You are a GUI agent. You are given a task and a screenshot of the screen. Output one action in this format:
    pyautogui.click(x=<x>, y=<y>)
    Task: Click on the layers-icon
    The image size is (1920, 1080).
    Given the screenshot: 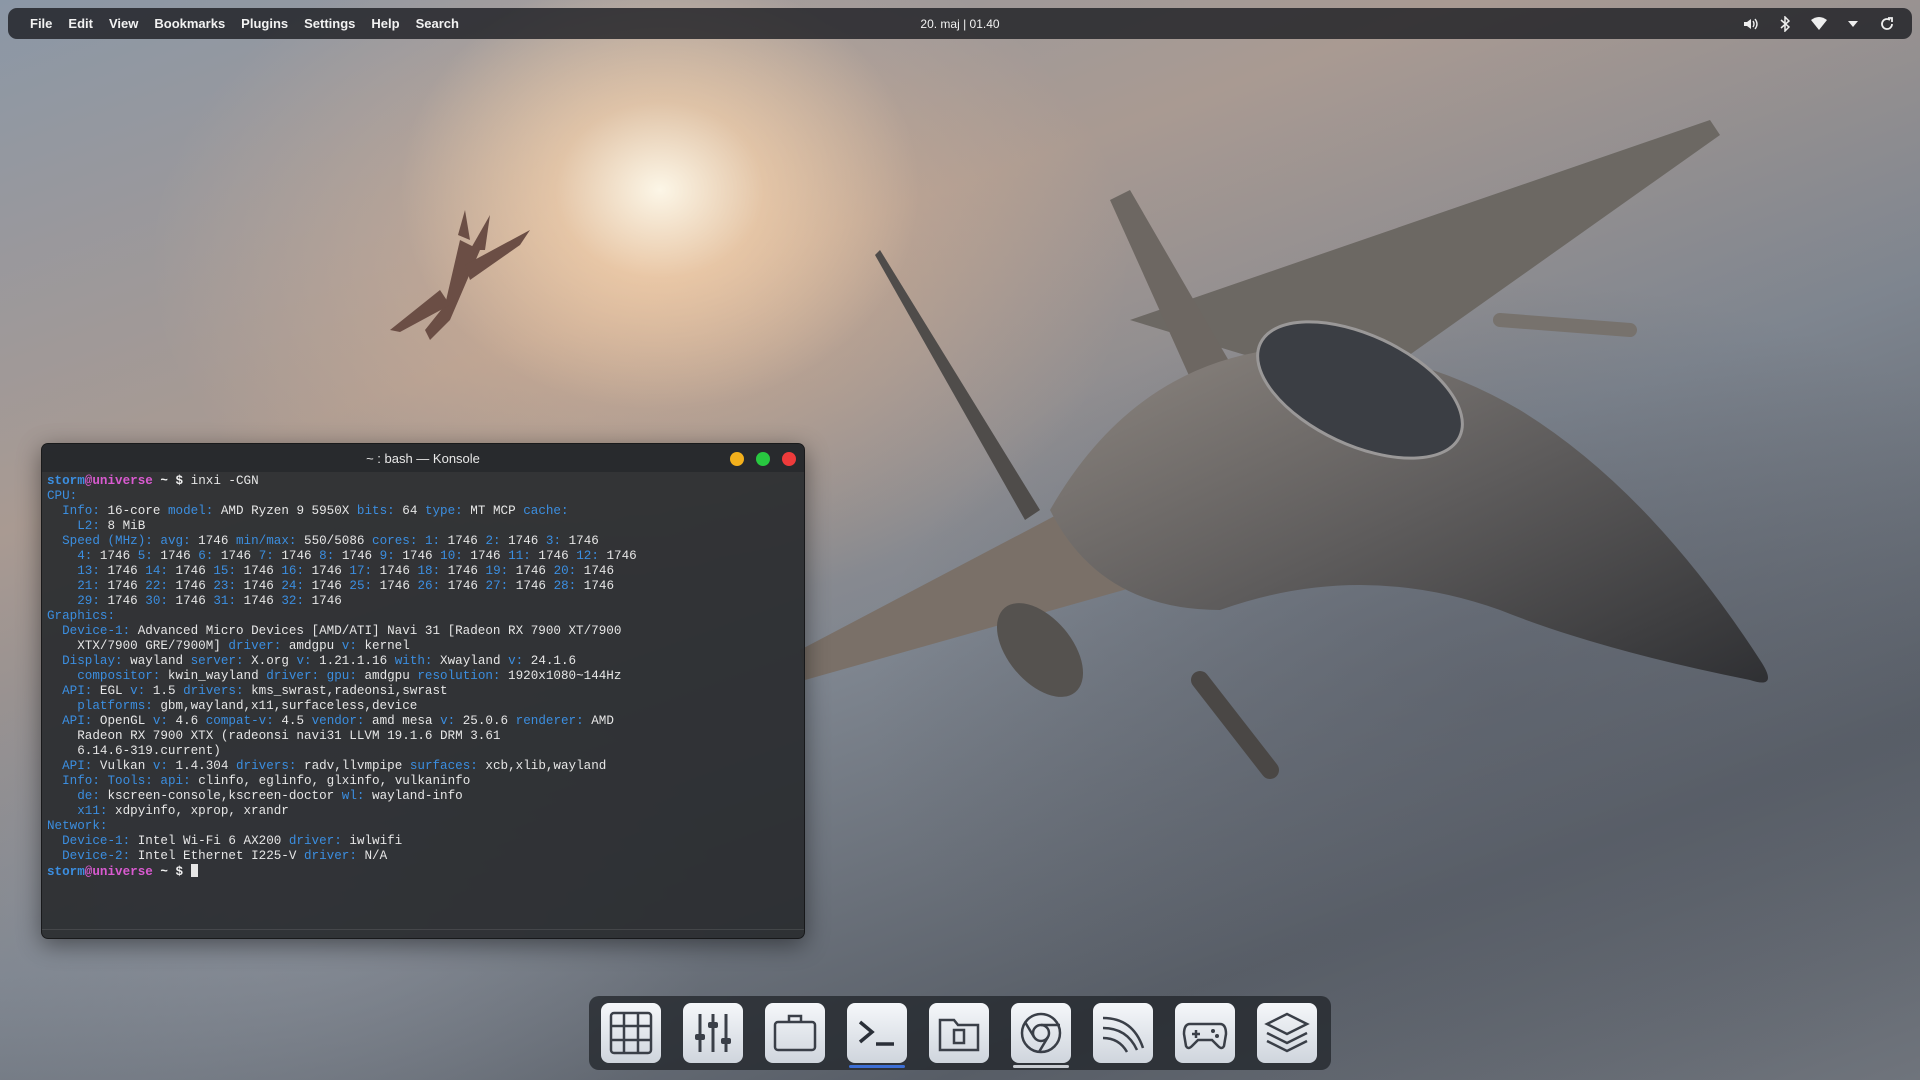 What is the action you would take?
    pyautogui.click(x=1287, y=1032)
    